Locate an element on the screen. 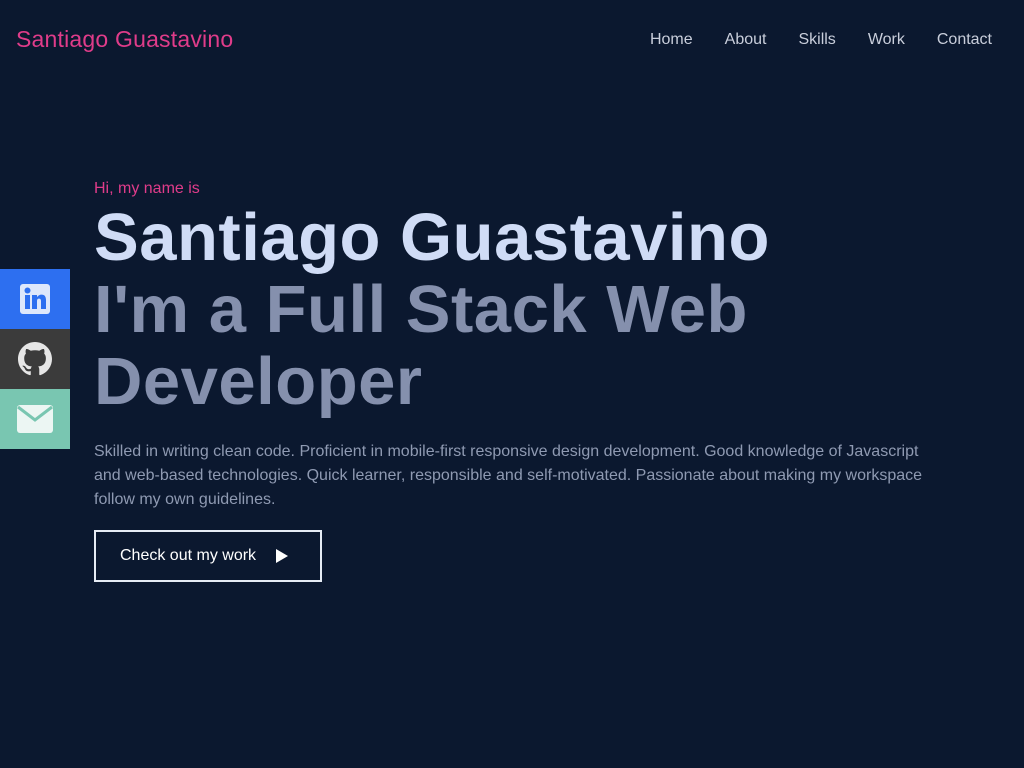 This screenshot has width=1024, height=768. cta-label: Check out my work is located at coordinates (188, 555).